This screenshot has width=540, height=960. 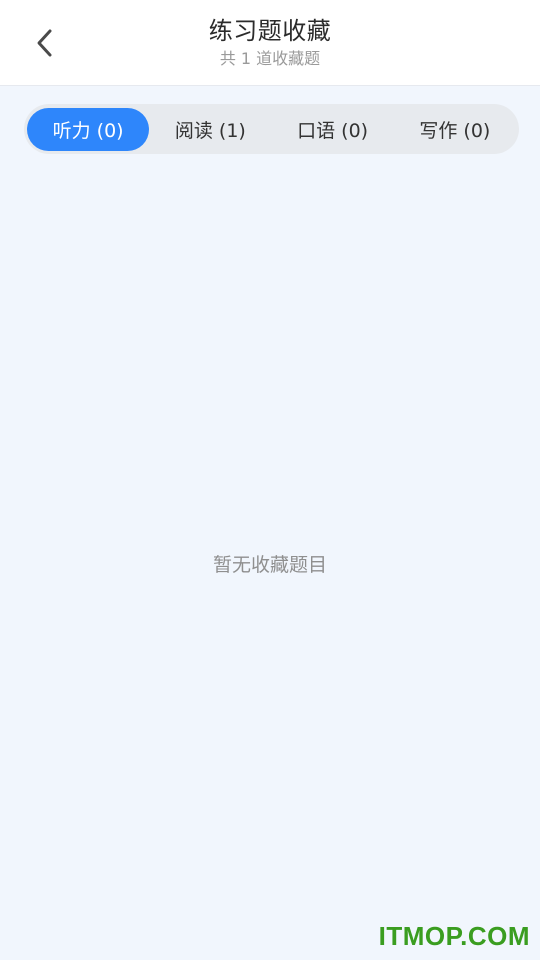 I want to click on tab-reading: 阅读 (1), so click(x=210, y=129).